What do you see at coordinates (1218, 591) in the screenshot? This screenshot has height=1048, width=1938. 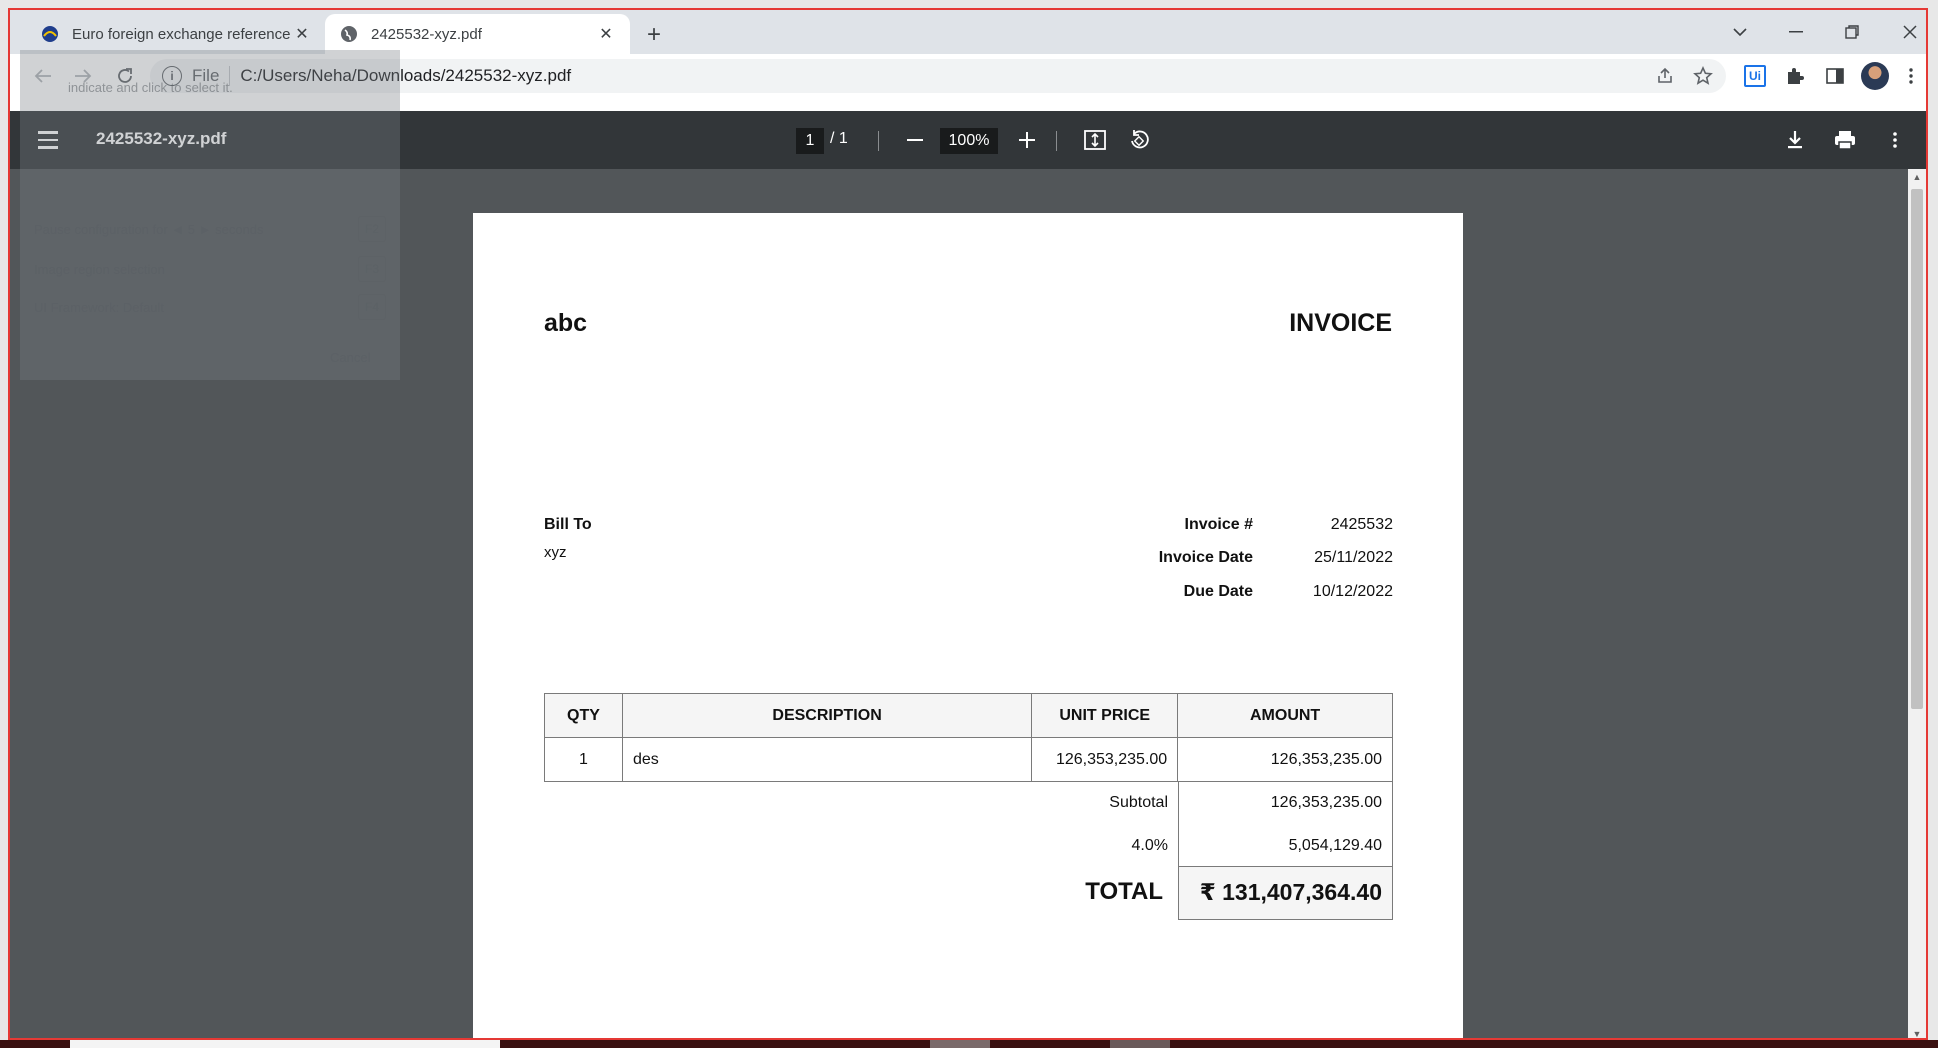 I see `meta-label: Due Date` at bounding box center [1218, 591].